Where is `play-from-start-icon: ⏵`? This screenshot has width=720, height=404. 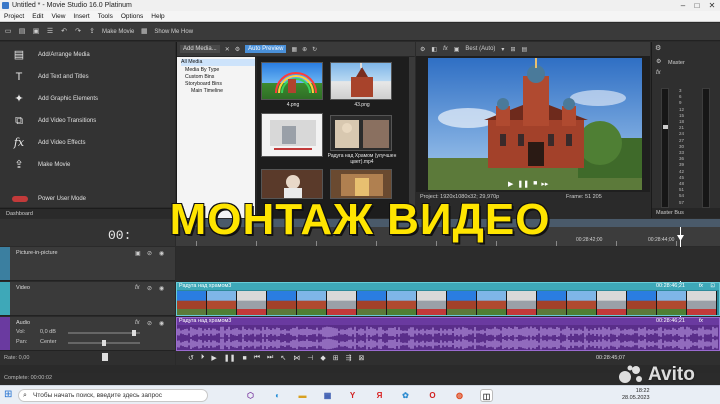 play-from-start-icon: ⏵ is located at coordinates (203, 358).